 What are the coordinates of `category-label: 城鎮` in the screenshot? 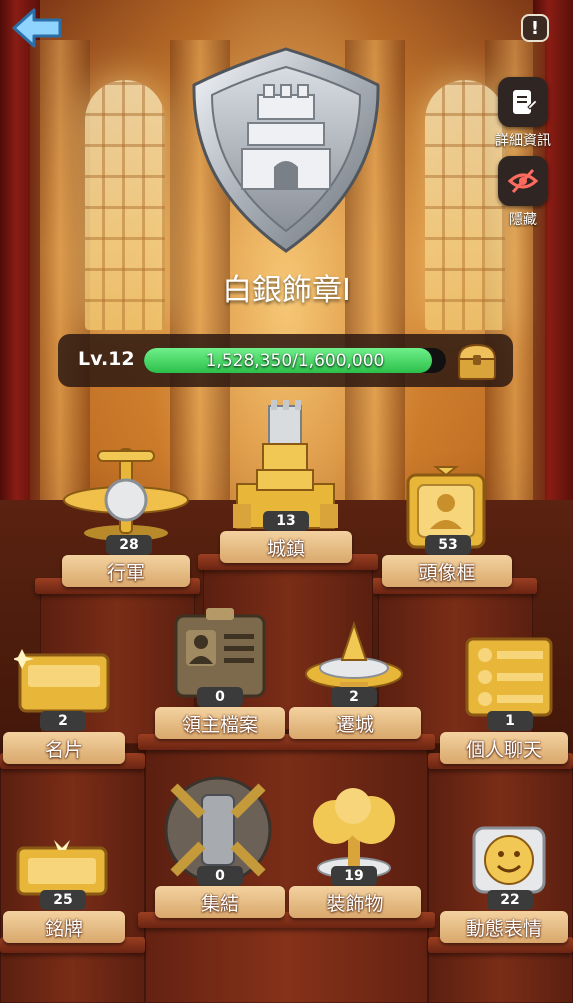 It's located at (286, 547).